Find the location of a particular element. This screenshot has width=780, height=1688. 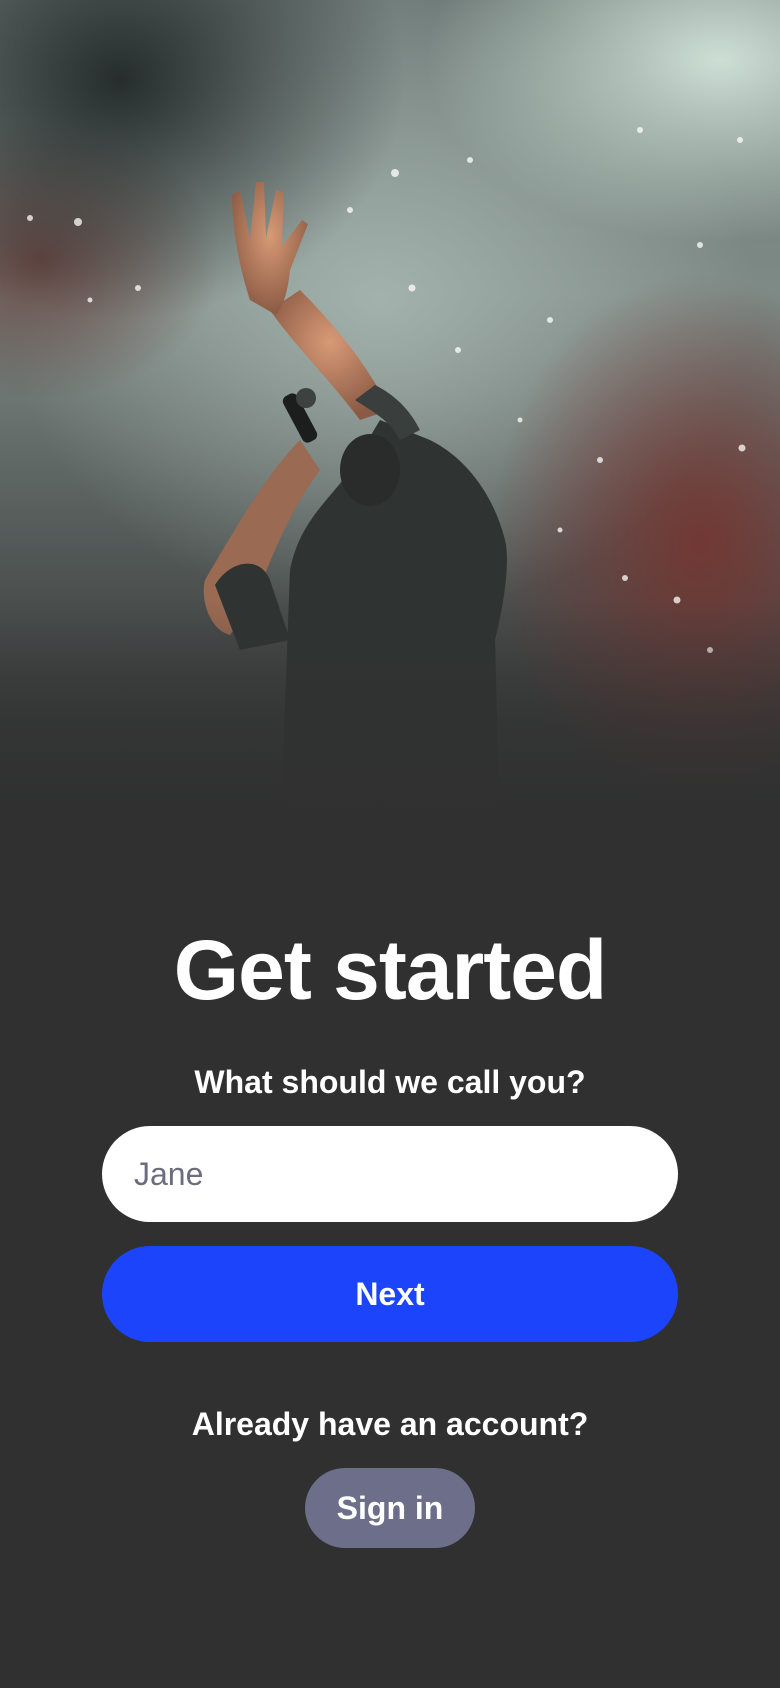

next-button: Next is located at coordinates (390, 1294).